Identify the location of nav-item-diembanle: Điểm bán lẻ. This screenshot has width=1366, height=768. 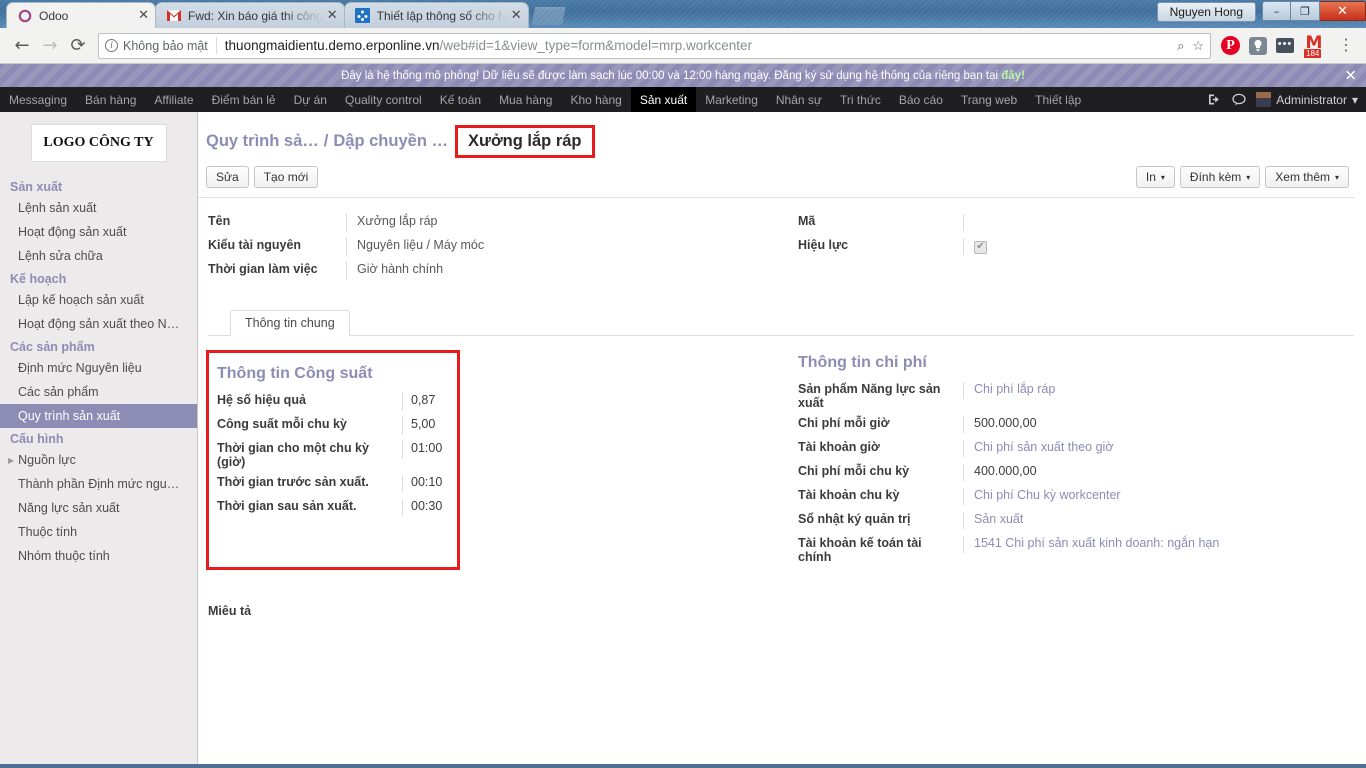
(244, 99).